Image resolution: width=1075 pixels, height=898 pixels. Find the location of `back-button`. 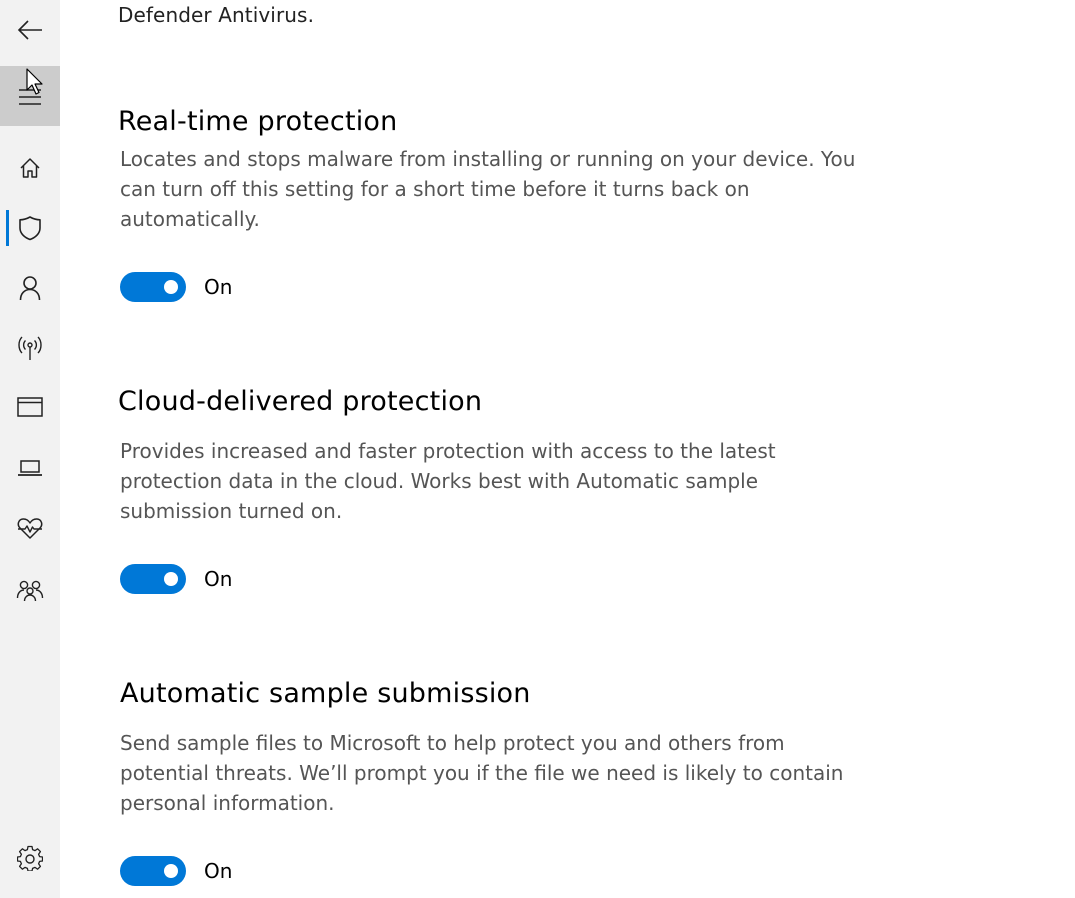

back-button is located at coordinates (30, 30).